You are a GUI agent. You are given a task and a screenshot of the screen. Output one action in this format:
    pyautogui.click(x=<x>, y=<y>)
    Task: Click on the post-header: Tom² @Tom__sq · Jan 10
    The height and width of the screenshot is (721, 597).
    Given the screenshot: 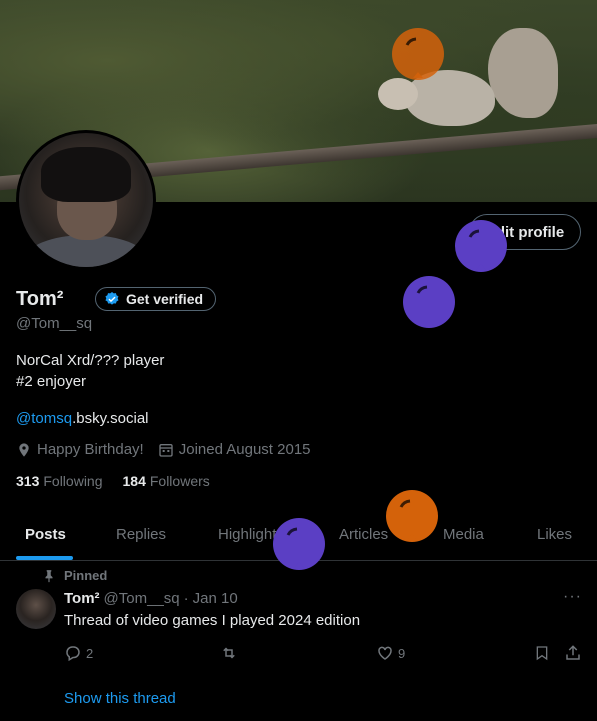 What is the action you would take?
    pyautogui.click(x=151, y=598)
    